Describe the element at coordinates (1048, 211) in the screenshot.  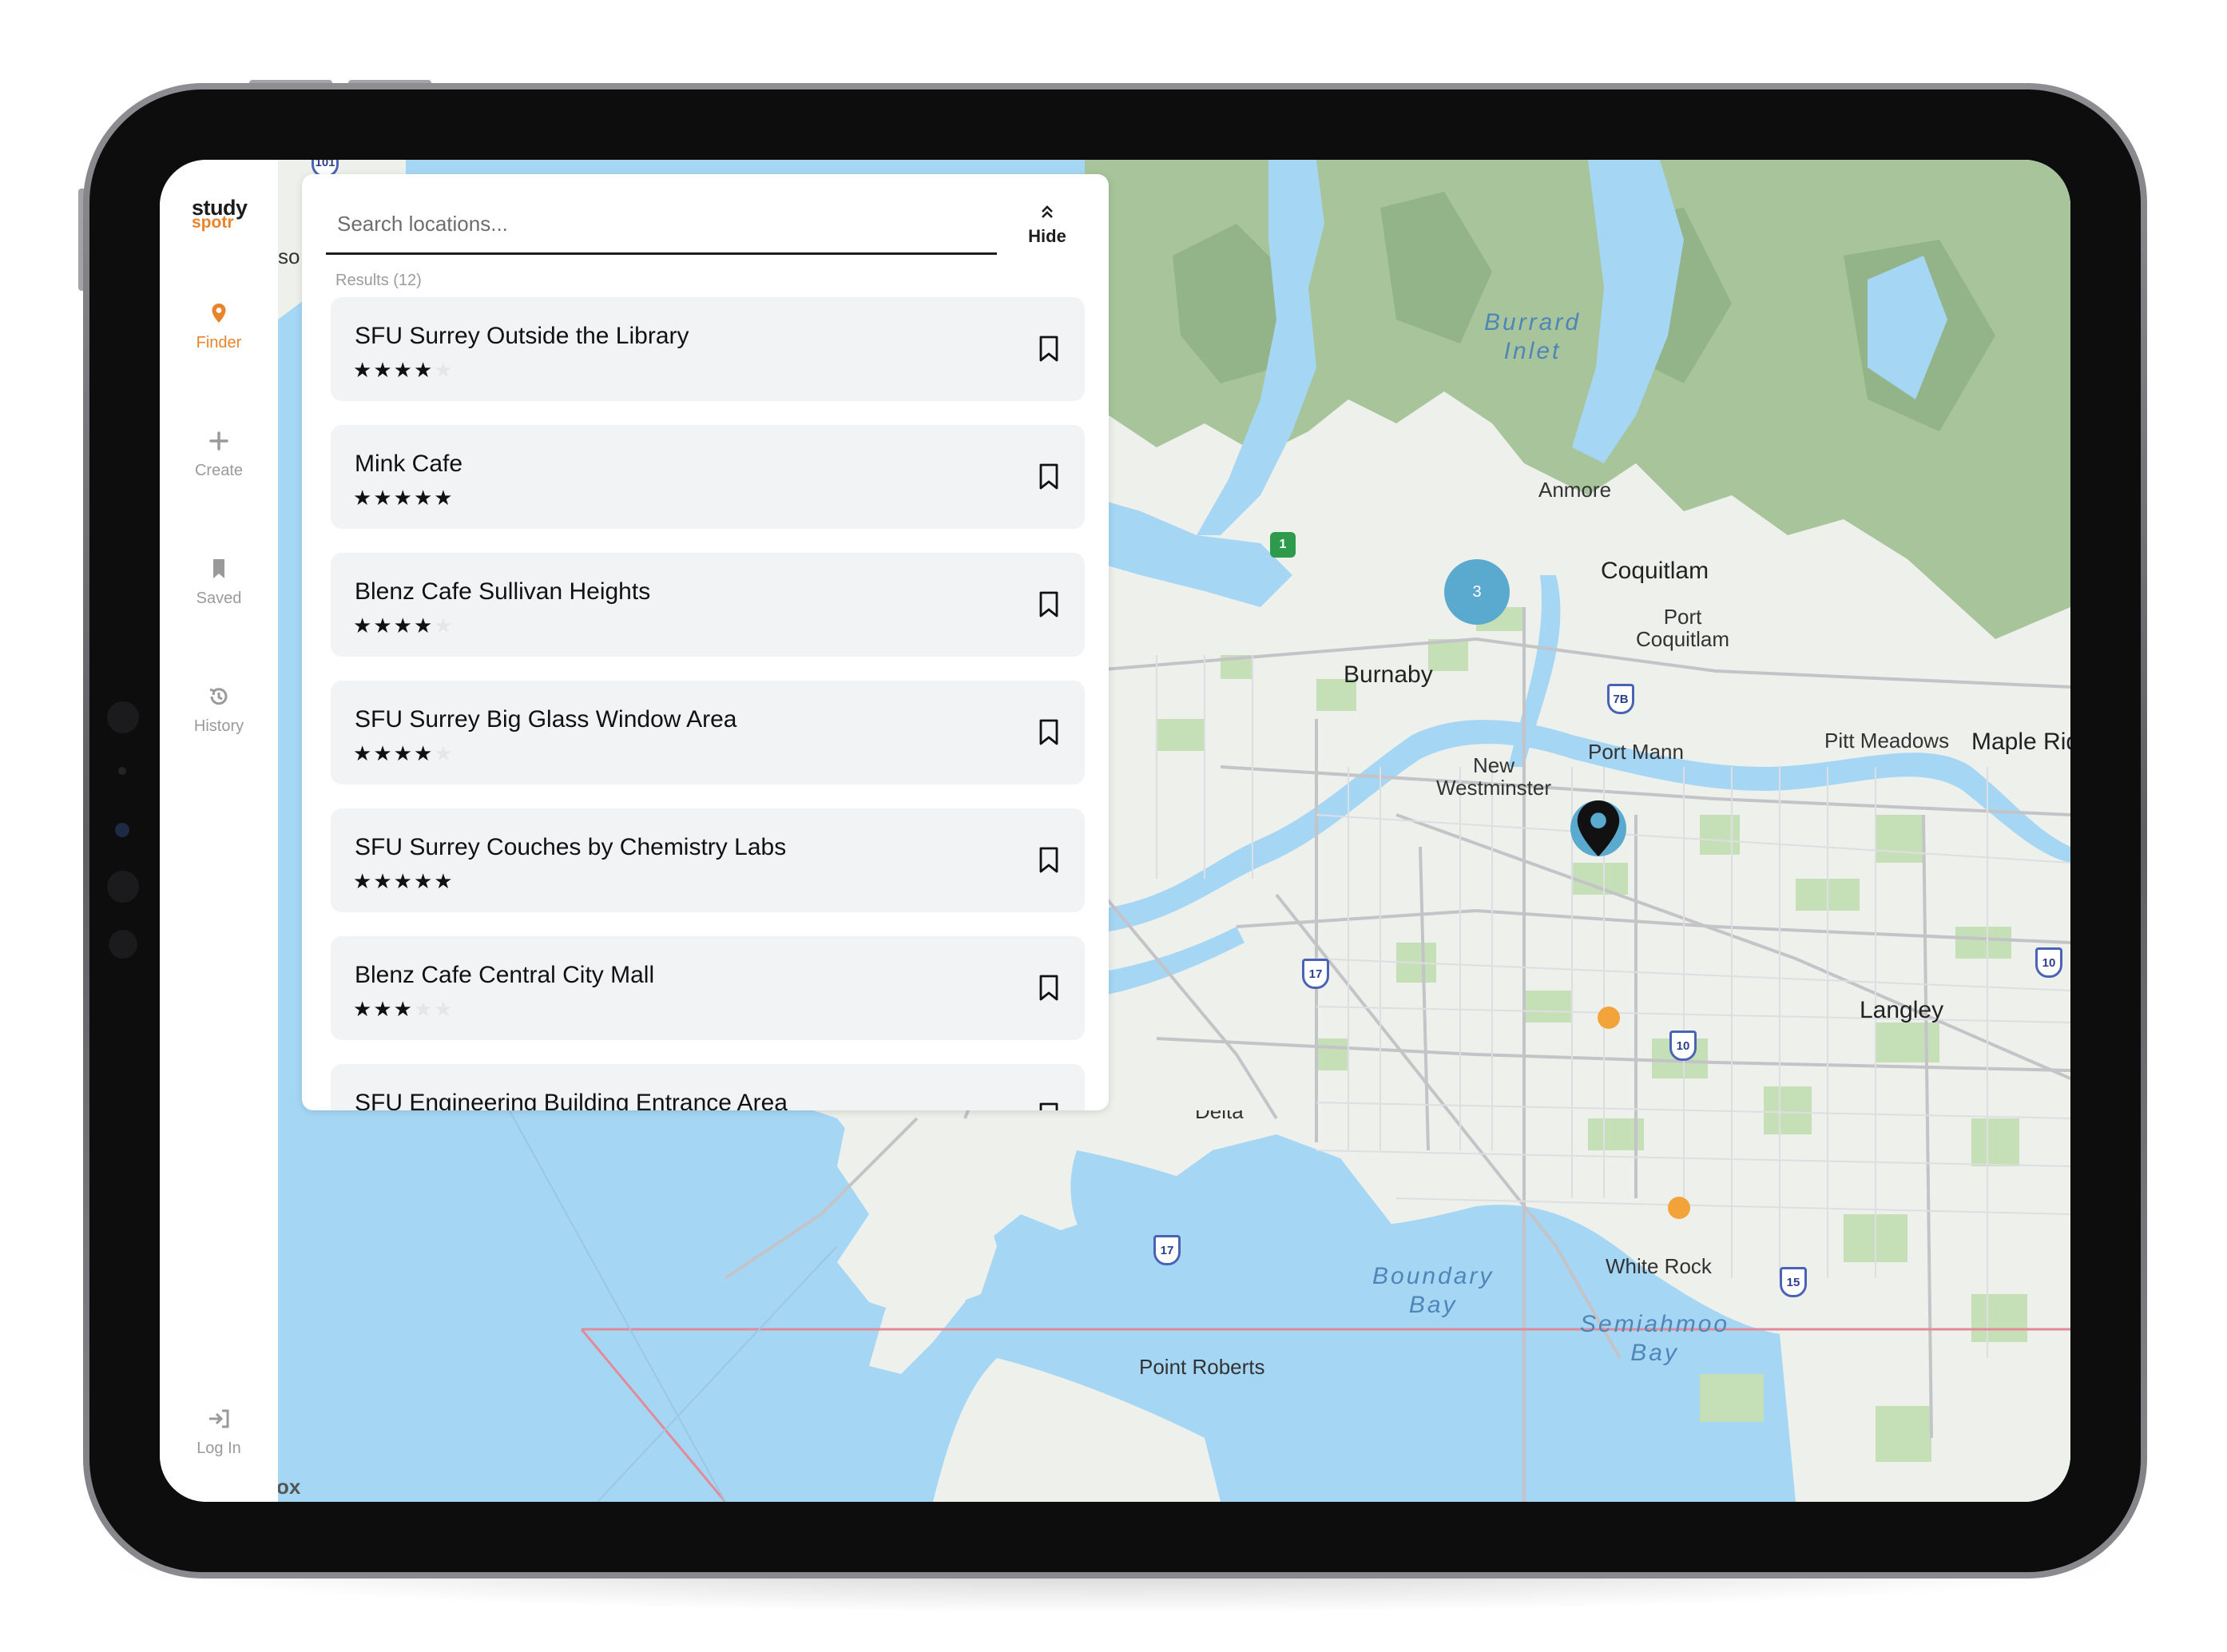
I see `chevron-double-up-icon` at that location.